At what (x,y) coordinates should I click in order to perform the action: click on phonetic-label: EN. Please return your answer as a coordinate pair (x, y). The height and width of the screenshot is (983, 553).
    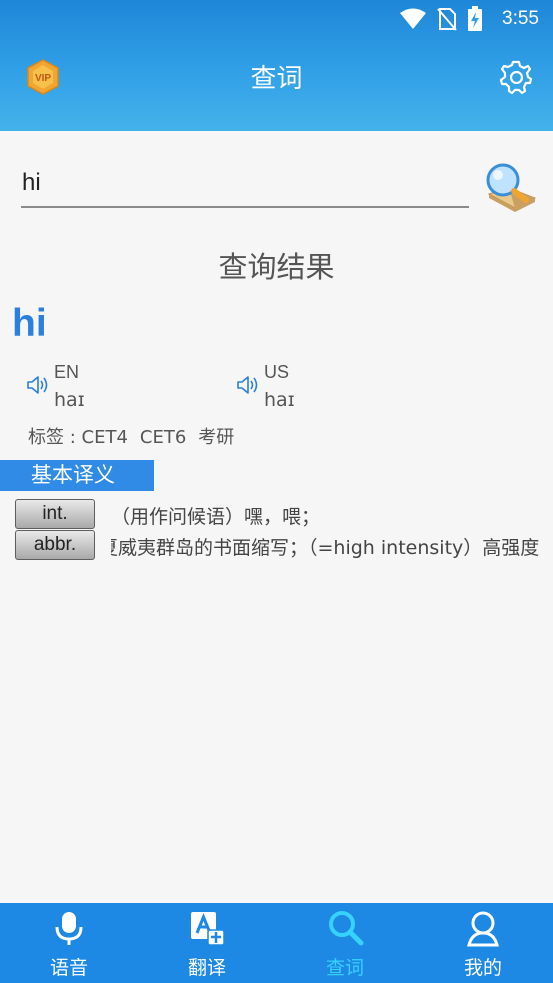
    Looking at the image, I should click on (67, 372).